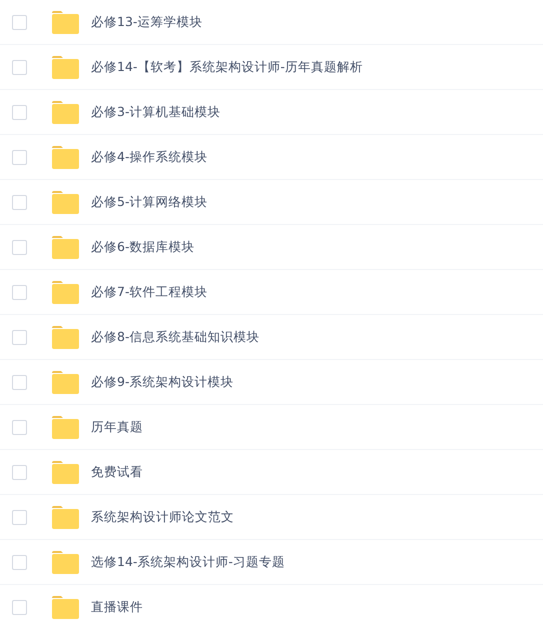 Image resolution: width=543 pixels, height=620 pixels. Describe the element at coordinates (117, 607) in the screenshot. I see `folder-name: 直播课件` at that location.